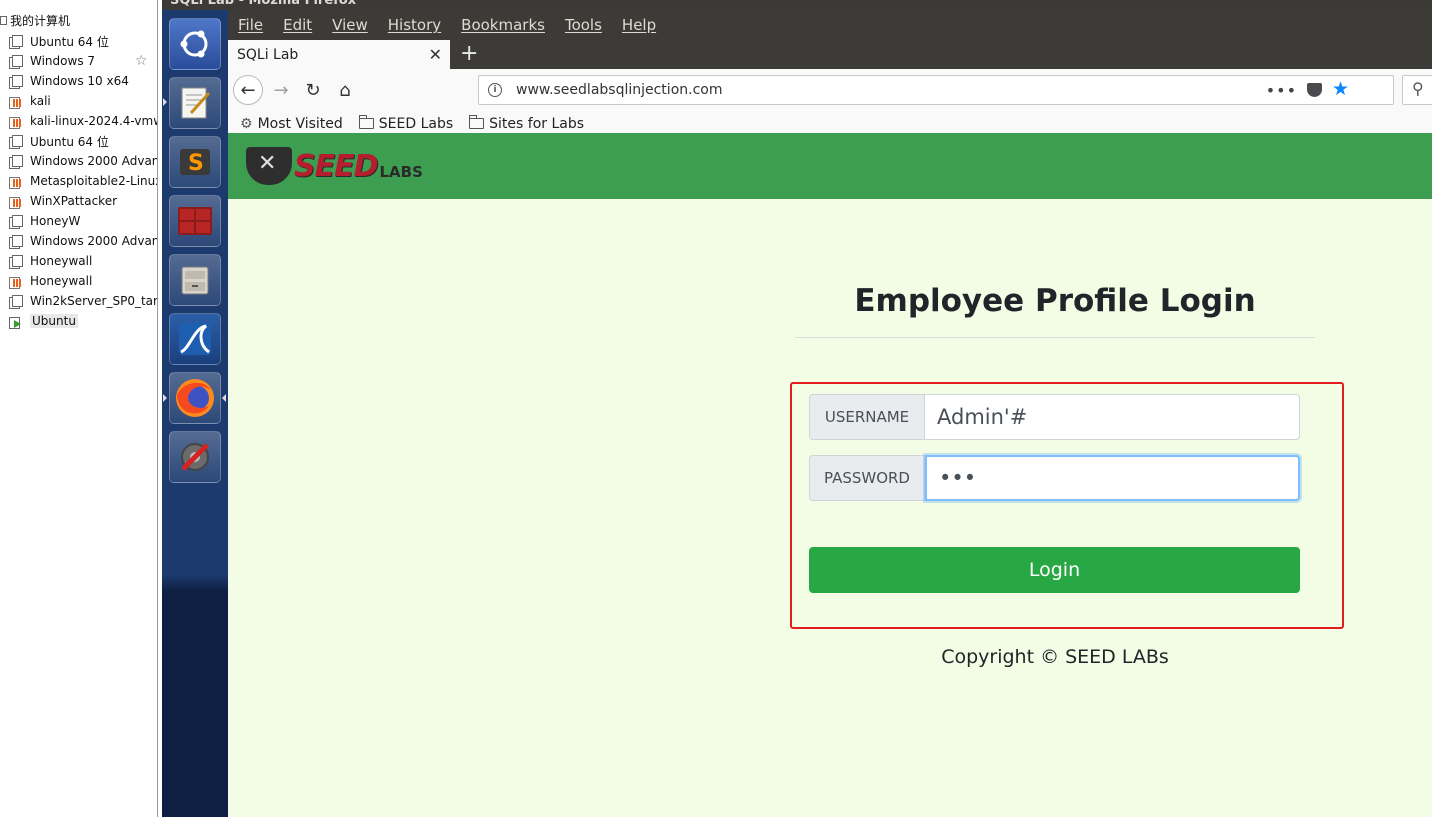 This screenshot has height=817, width=1432. I want to click on home-icon: ⌂, so click(345, 90).